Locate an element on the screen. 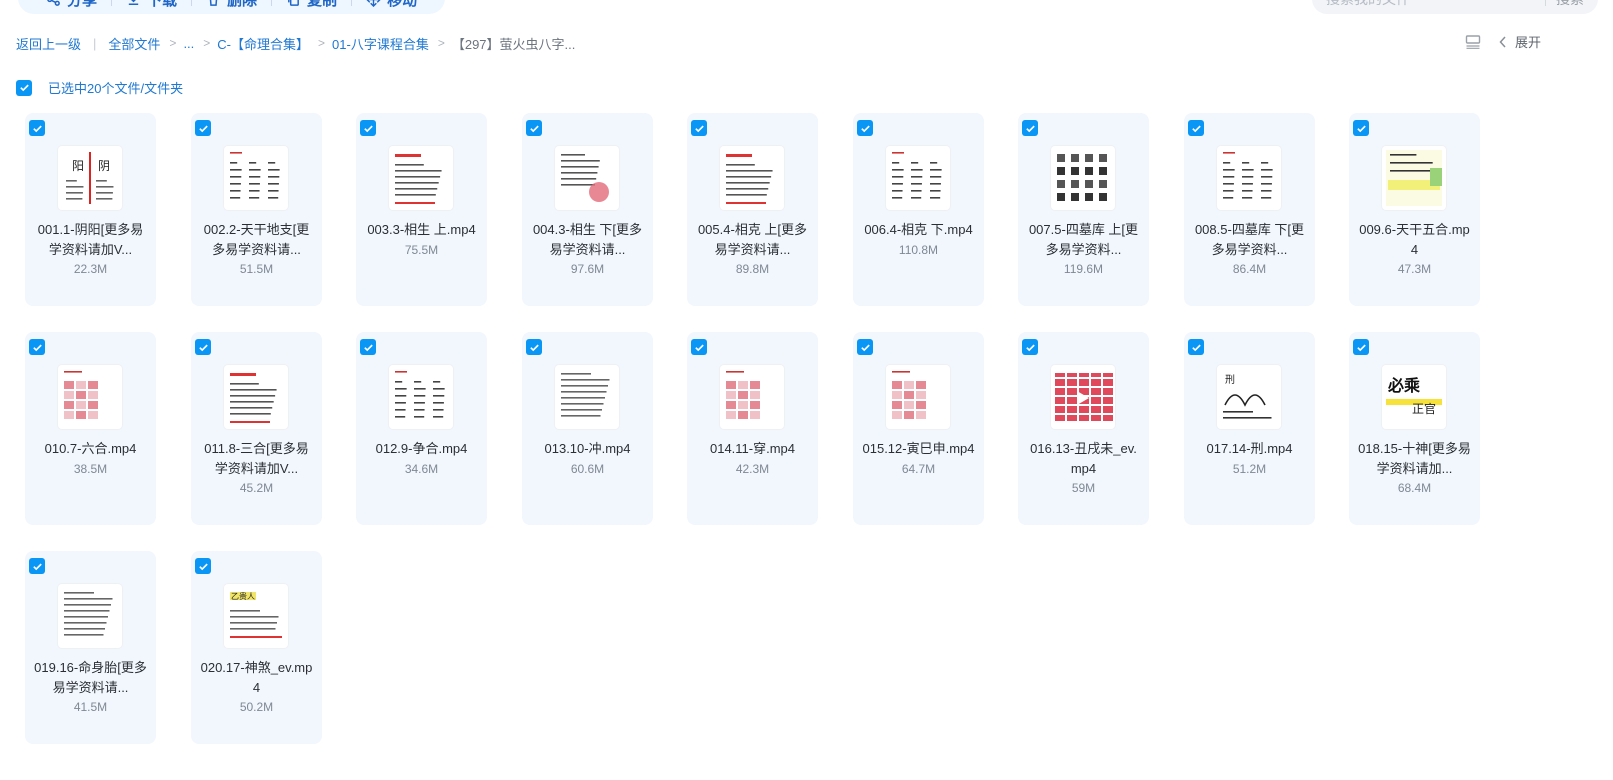 The image size is (1613, 780). svg-text: 阴 is located at coordinates (104, 166).